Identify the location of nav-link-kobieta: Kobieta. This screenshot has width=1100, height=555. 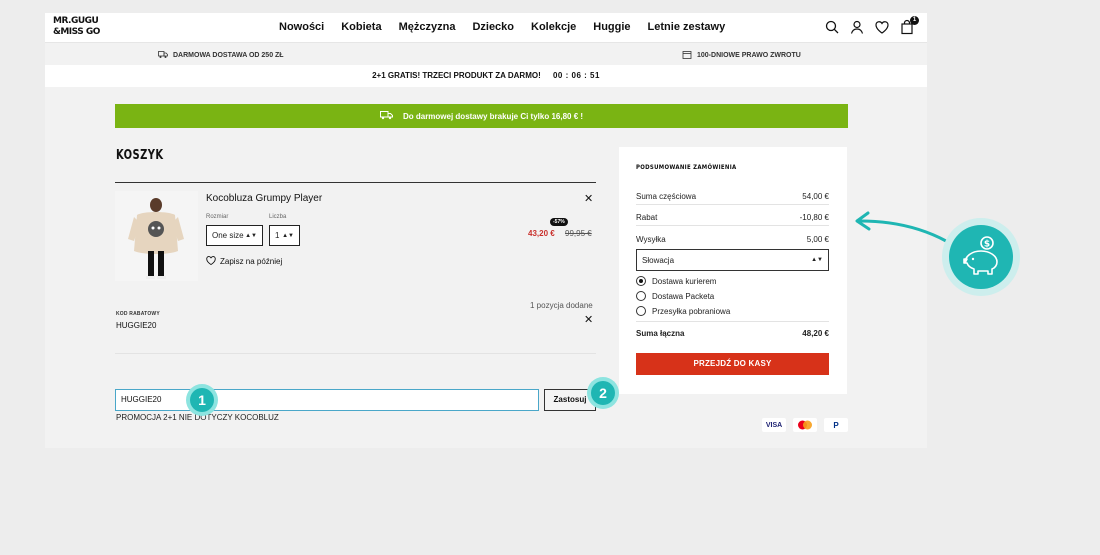
(361, 27).